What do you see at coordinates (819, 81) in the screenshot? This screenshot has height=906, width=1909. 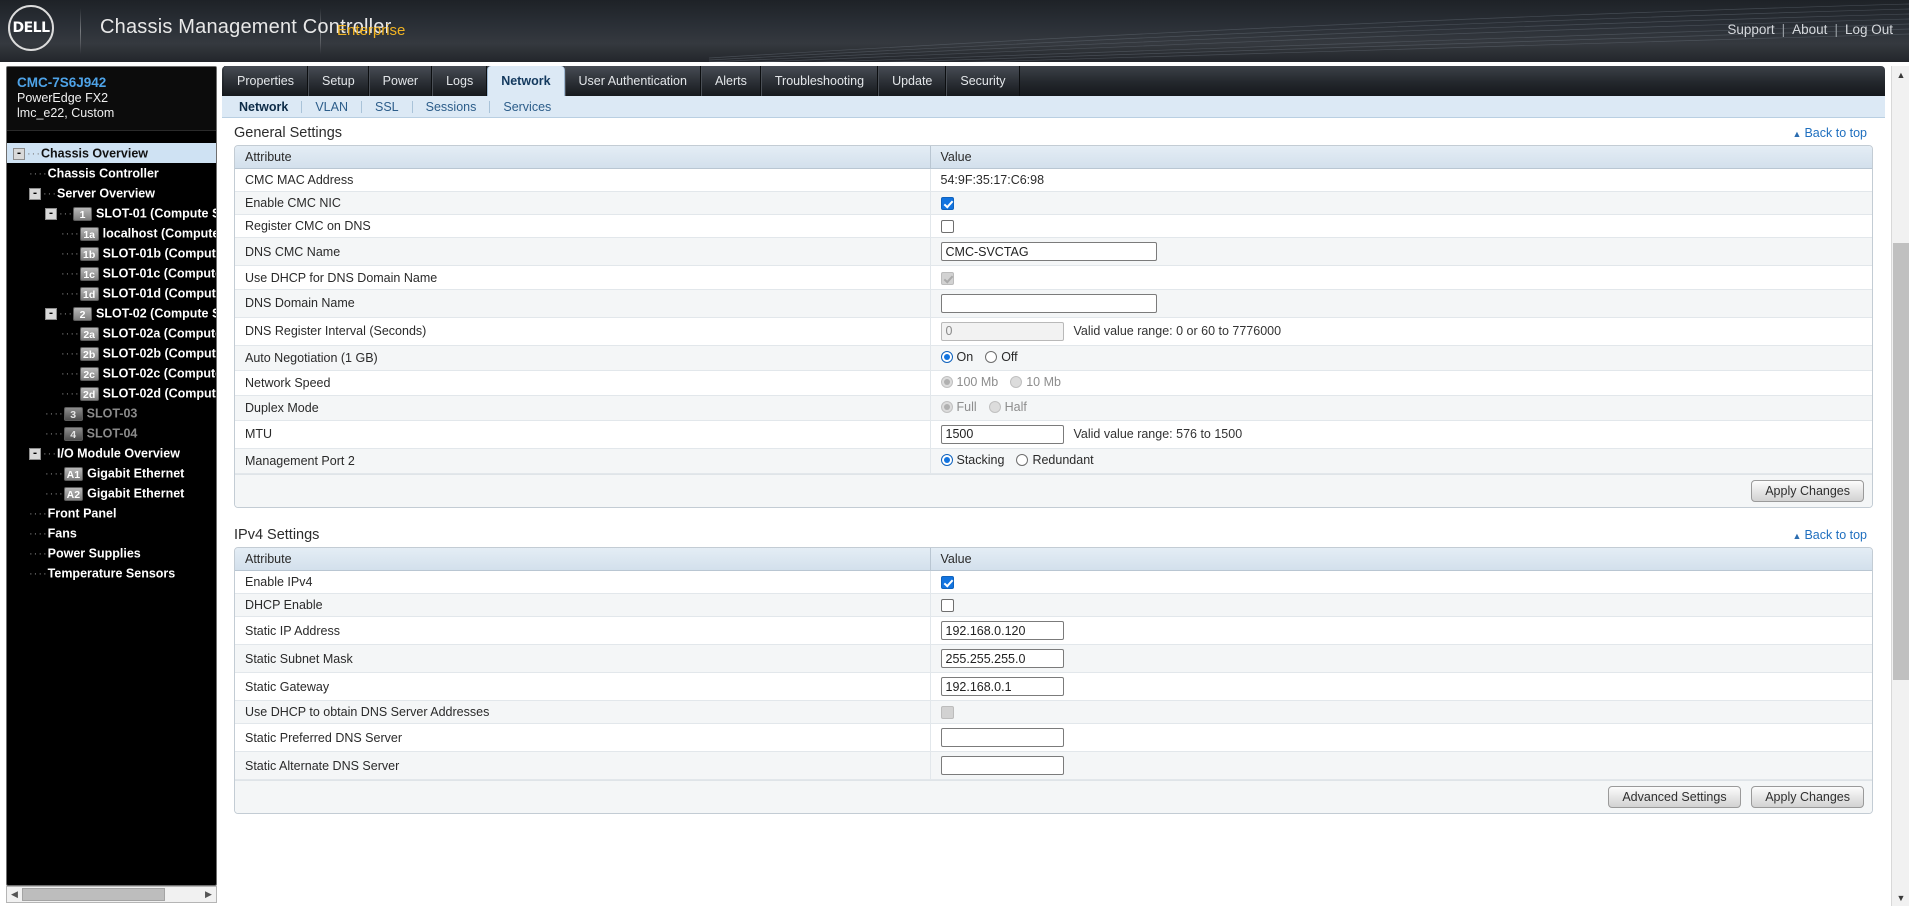 I see `tab-troubleshooting: Troubleshooting` at bounding box center [819, 81].